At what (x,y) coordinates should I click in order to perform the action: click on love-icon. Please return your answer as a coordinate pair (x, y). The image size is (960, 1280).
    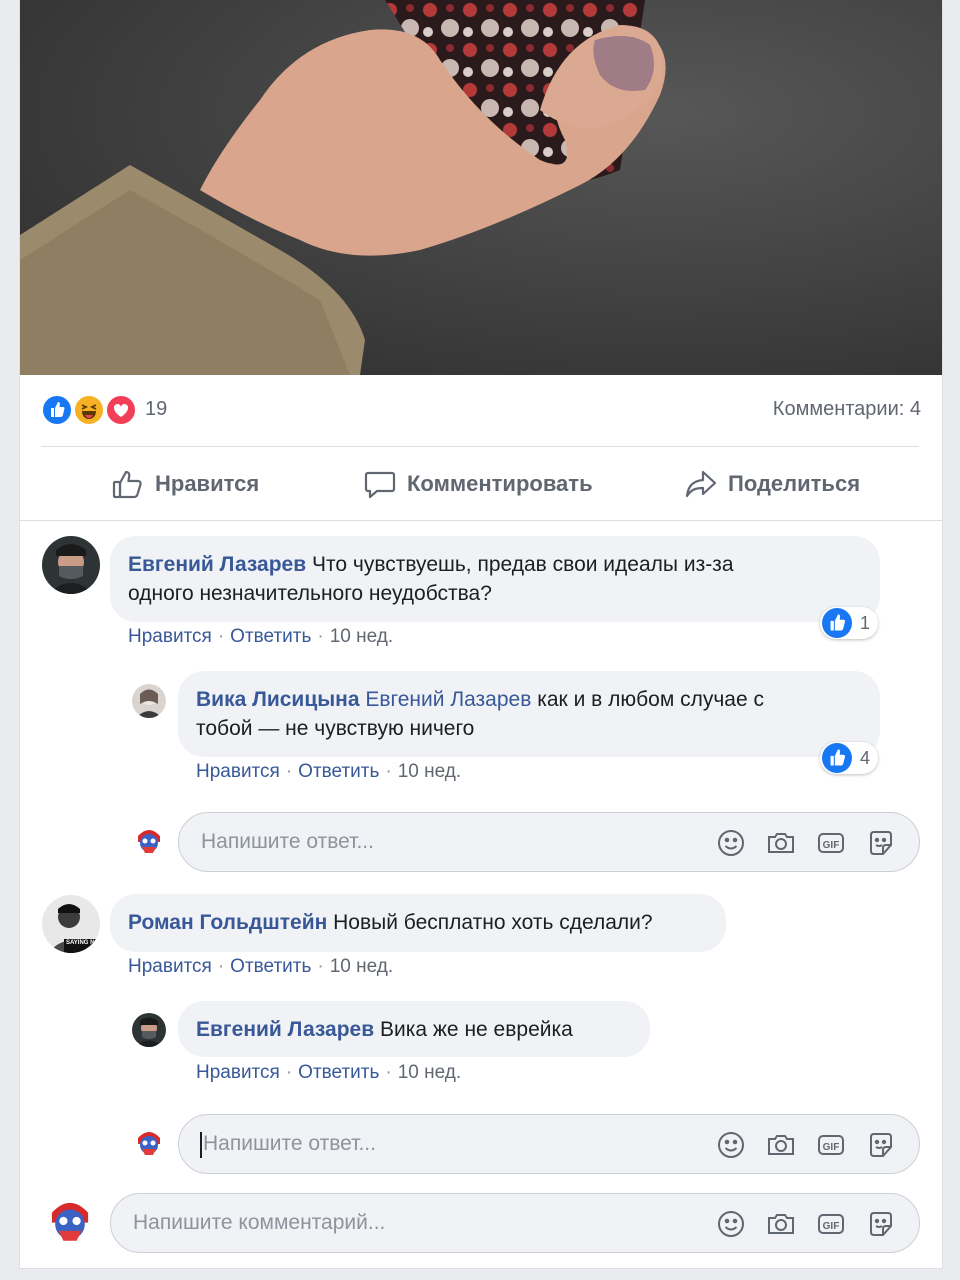
    Looking at the image, I should click on (121, 410).